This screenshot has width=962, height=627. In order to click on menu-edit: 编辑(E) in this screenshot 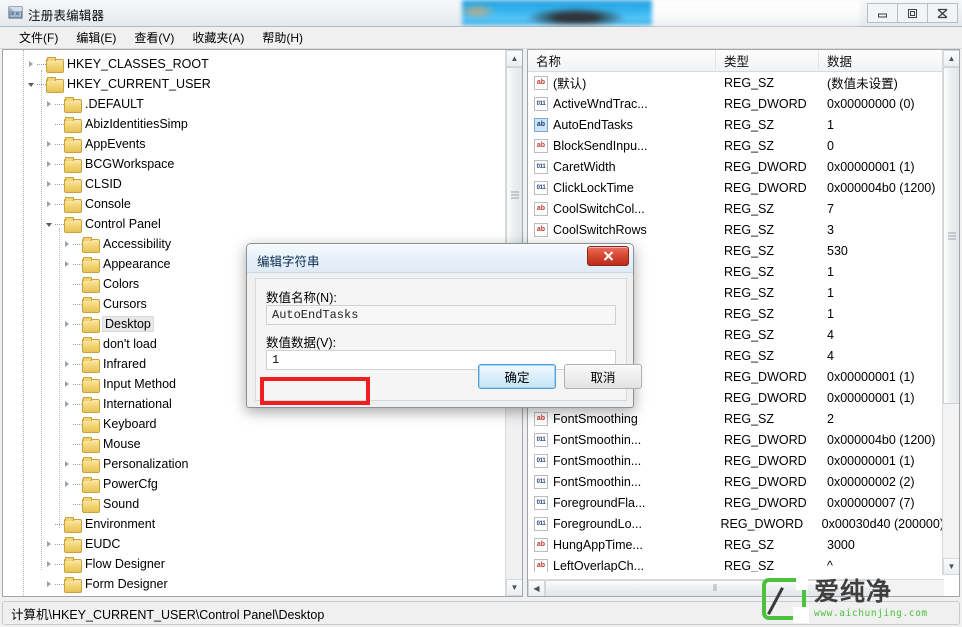, I will do `click(96, 37)`.